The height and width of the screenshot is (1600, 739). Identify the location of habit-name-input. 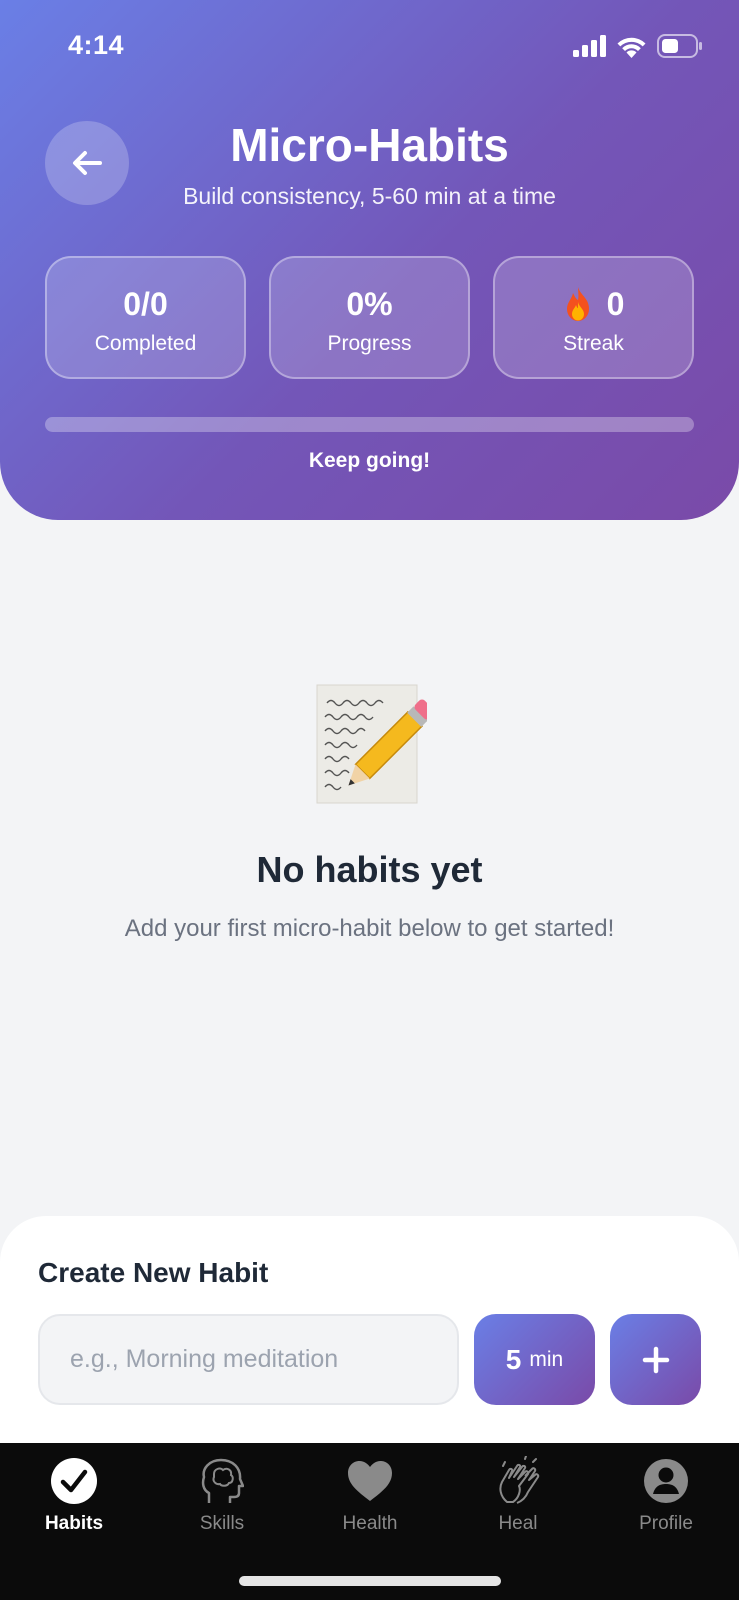
(248, 1359).